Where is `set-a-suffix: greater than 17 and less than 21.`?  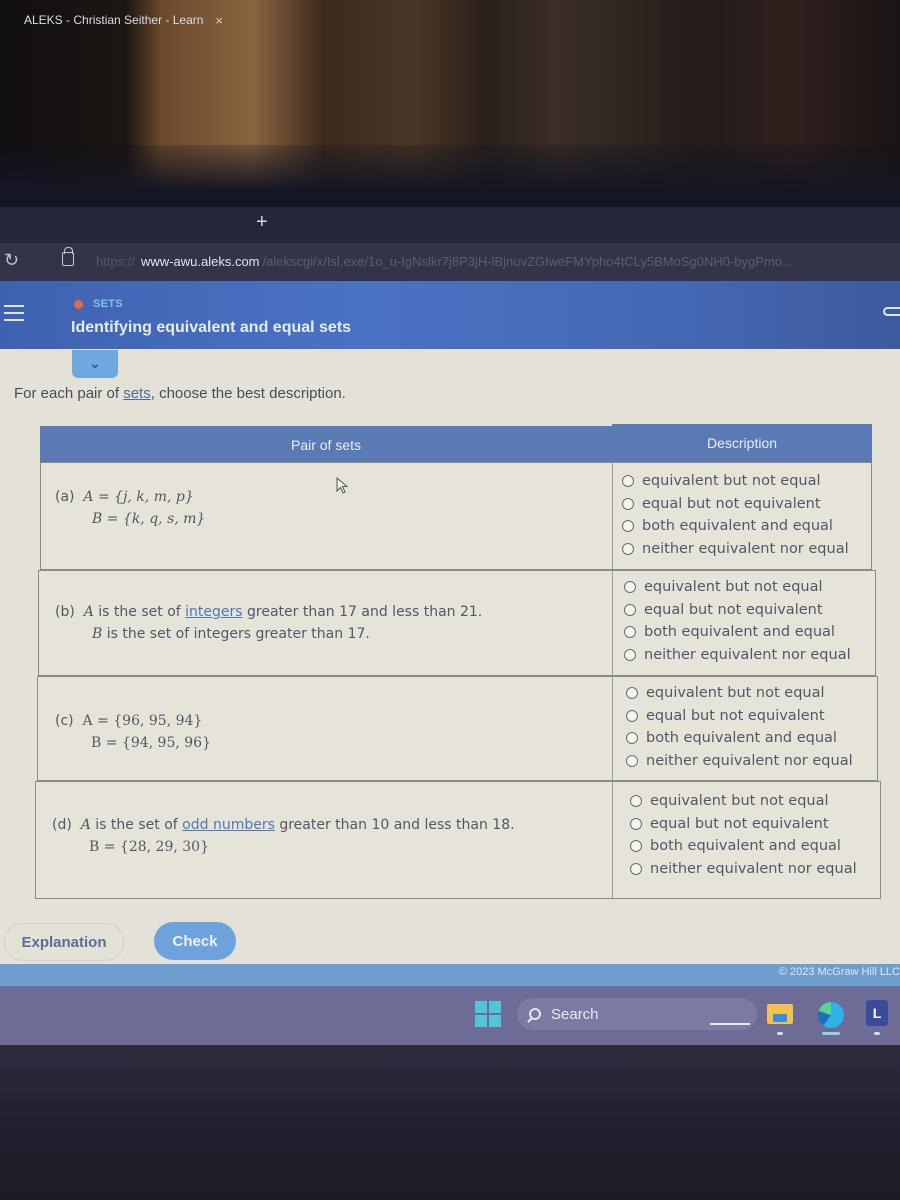 set-a-suffix: greater than 17 and less than 21. is located at coordinates (362, 612).